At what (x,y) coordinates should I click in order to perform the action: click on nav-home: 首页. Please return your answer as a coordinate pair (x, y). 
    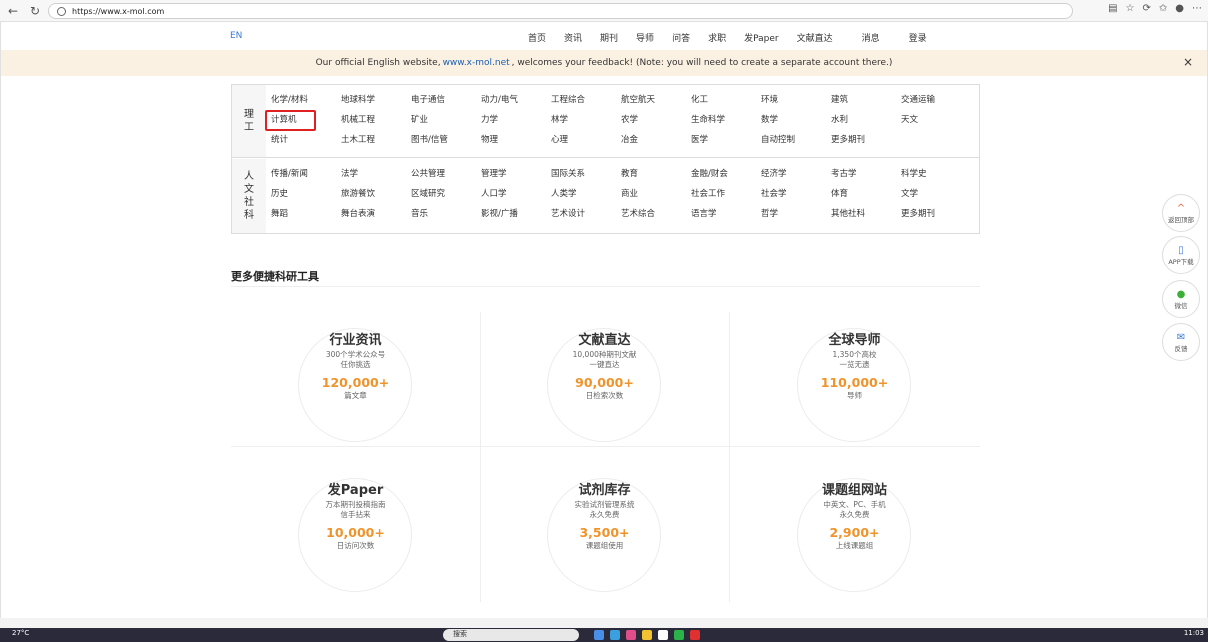
    Looking at the image, I should click on (537, 37).